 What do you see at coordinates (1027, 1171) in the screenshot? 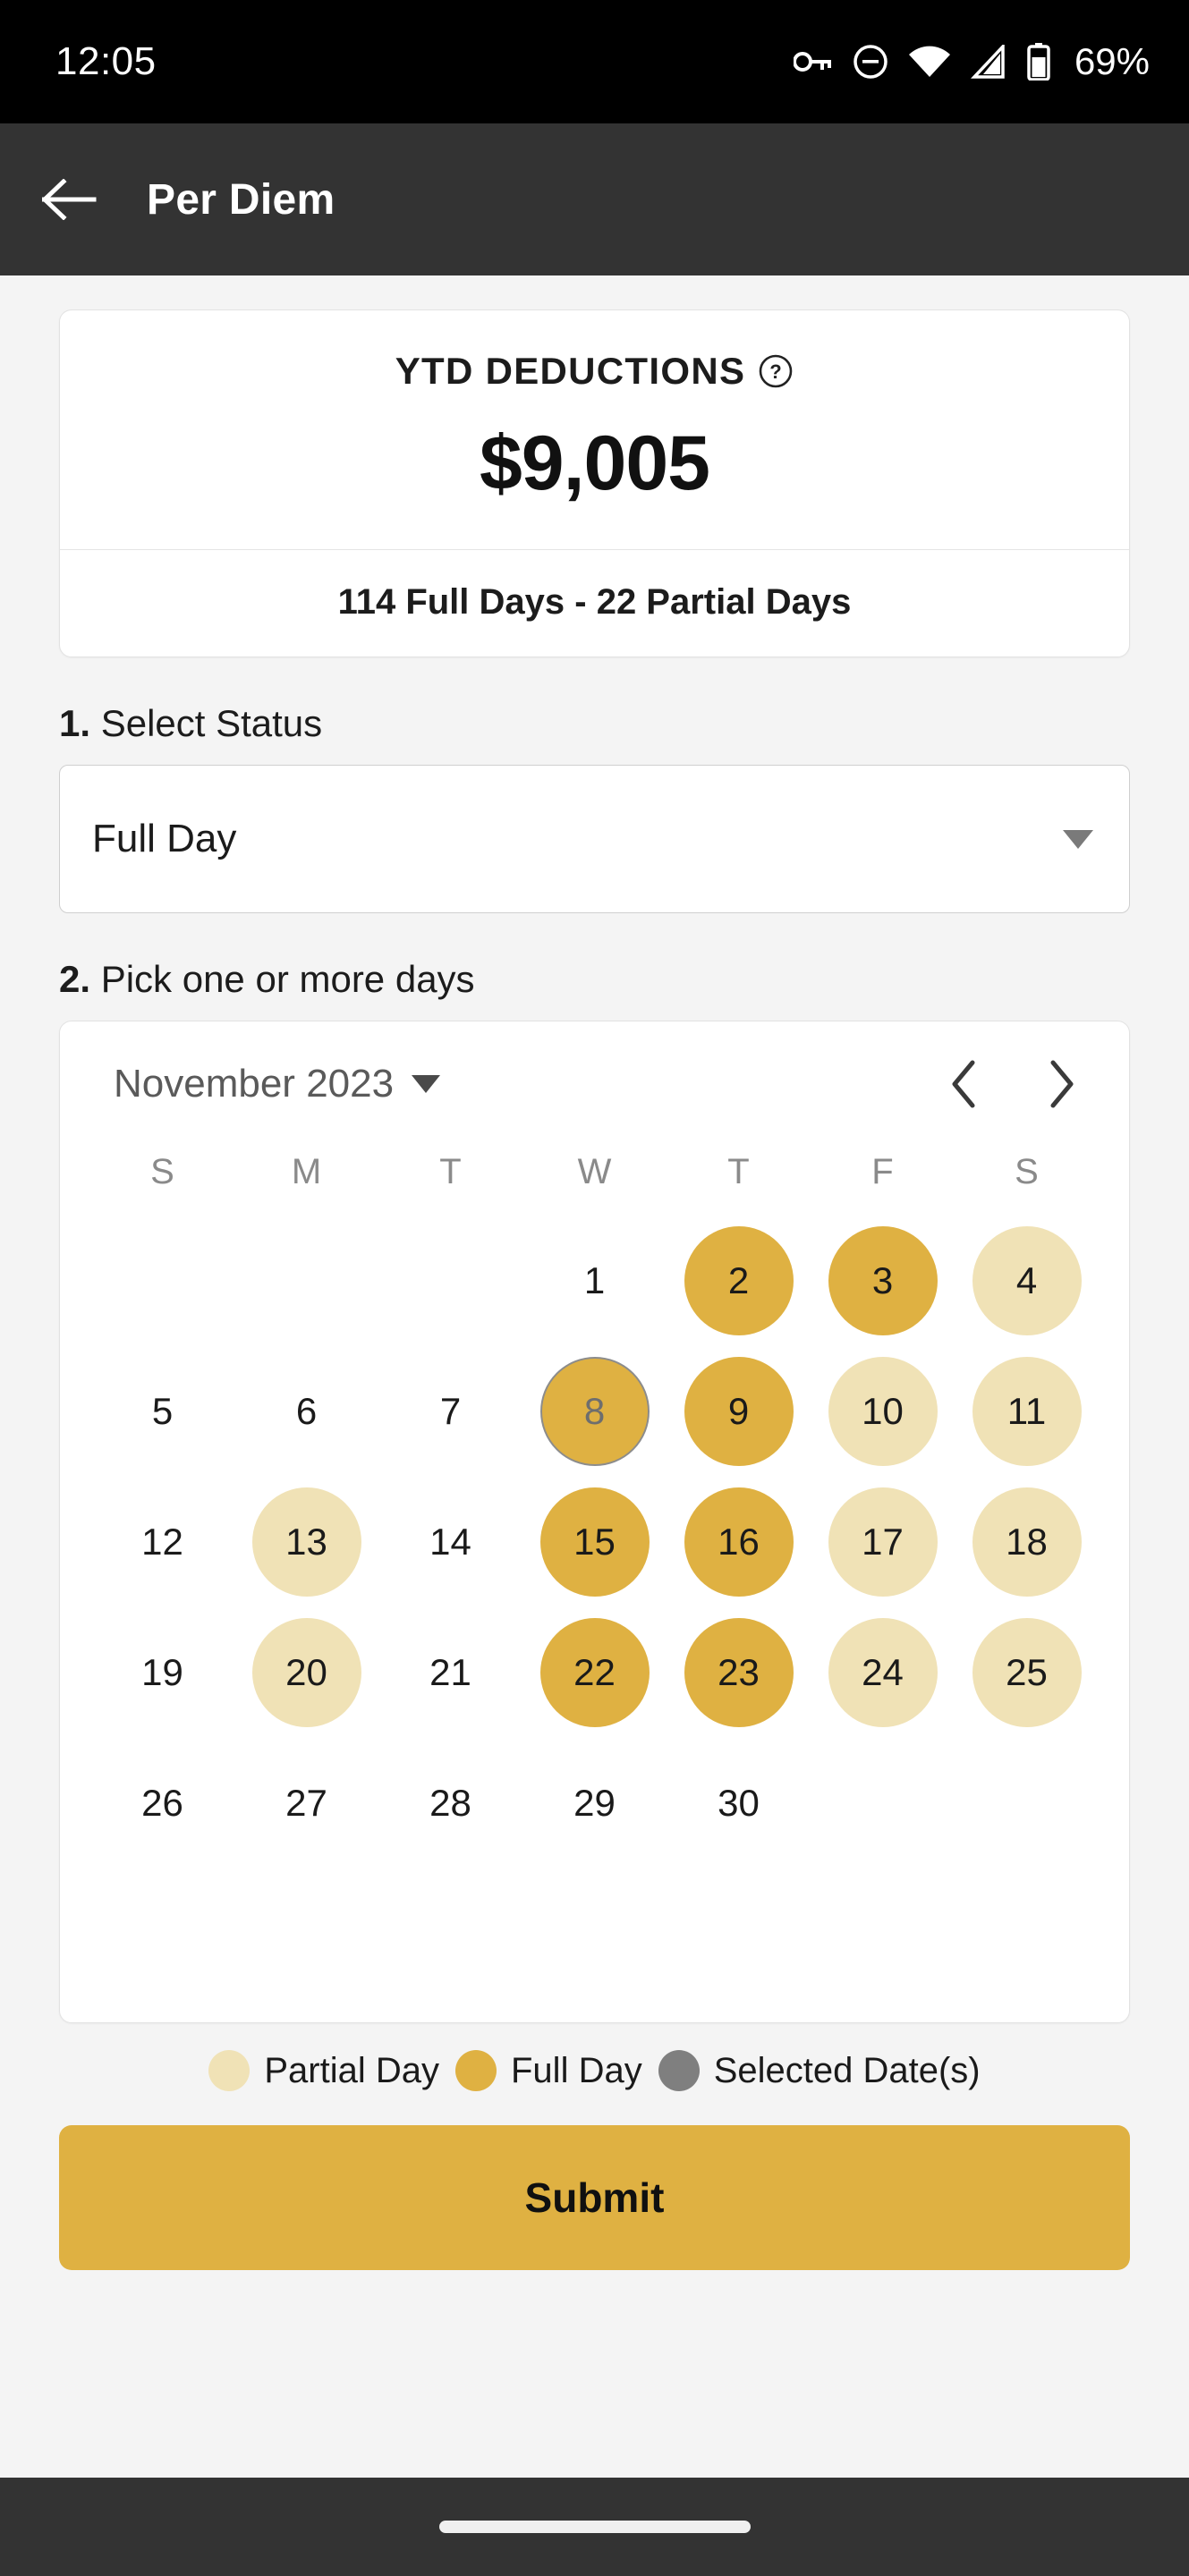
I see `weekday-header: S` at bounding box center [1027, 1171].